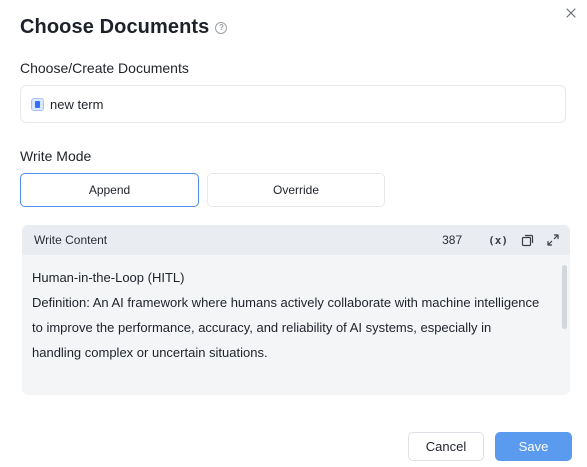 The image size is (587, 467). Describe the element at coordinates (115, 27) in the screenshot. I see `dialog-title: Choose Documents` at that location.